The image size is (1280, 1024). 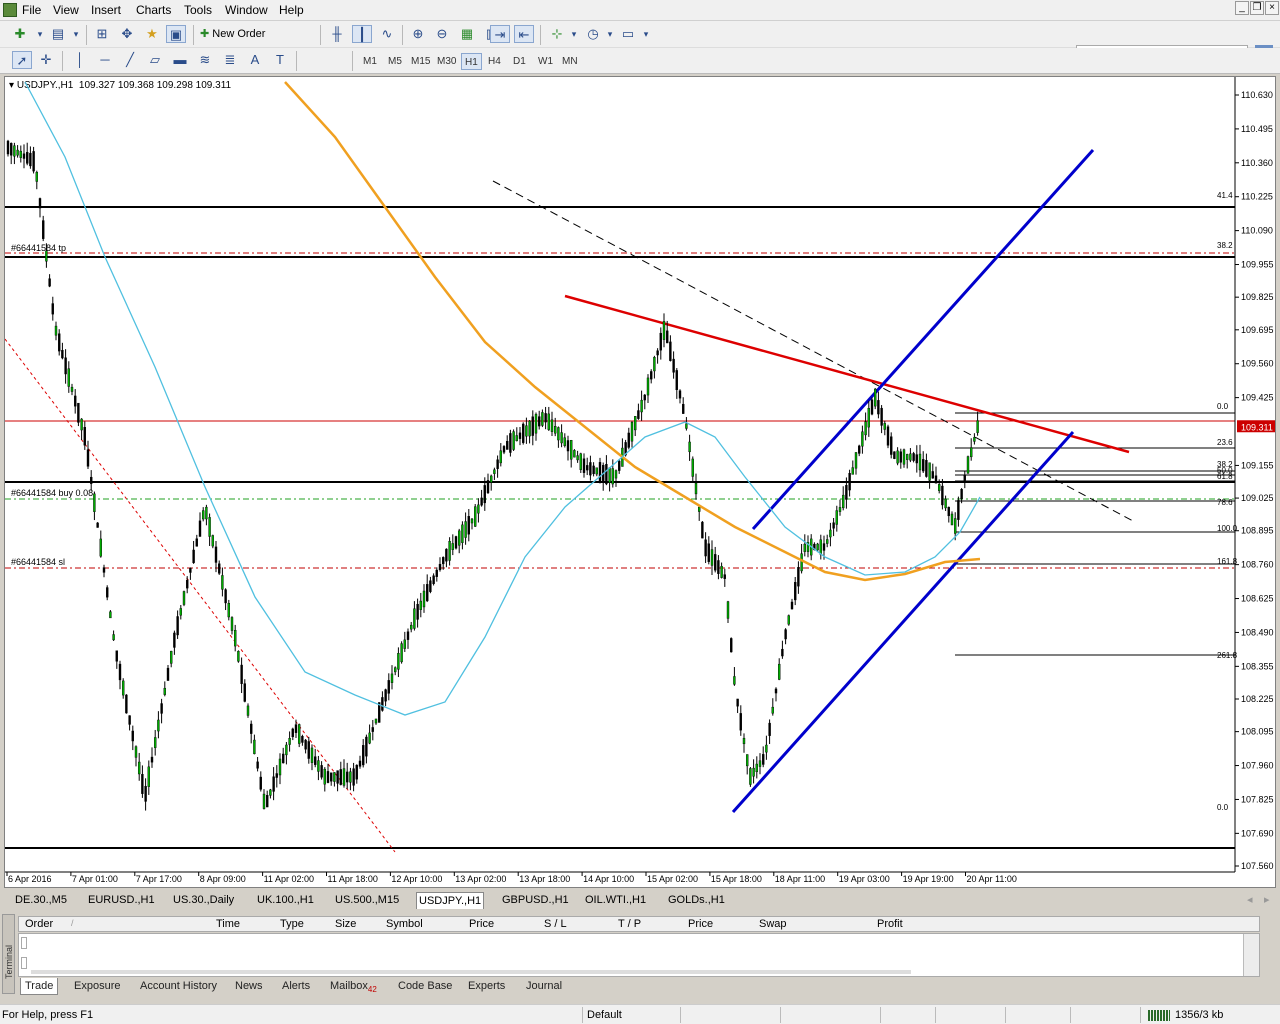 I want to click on col-swap: Swap, so click(x=773, y=924).